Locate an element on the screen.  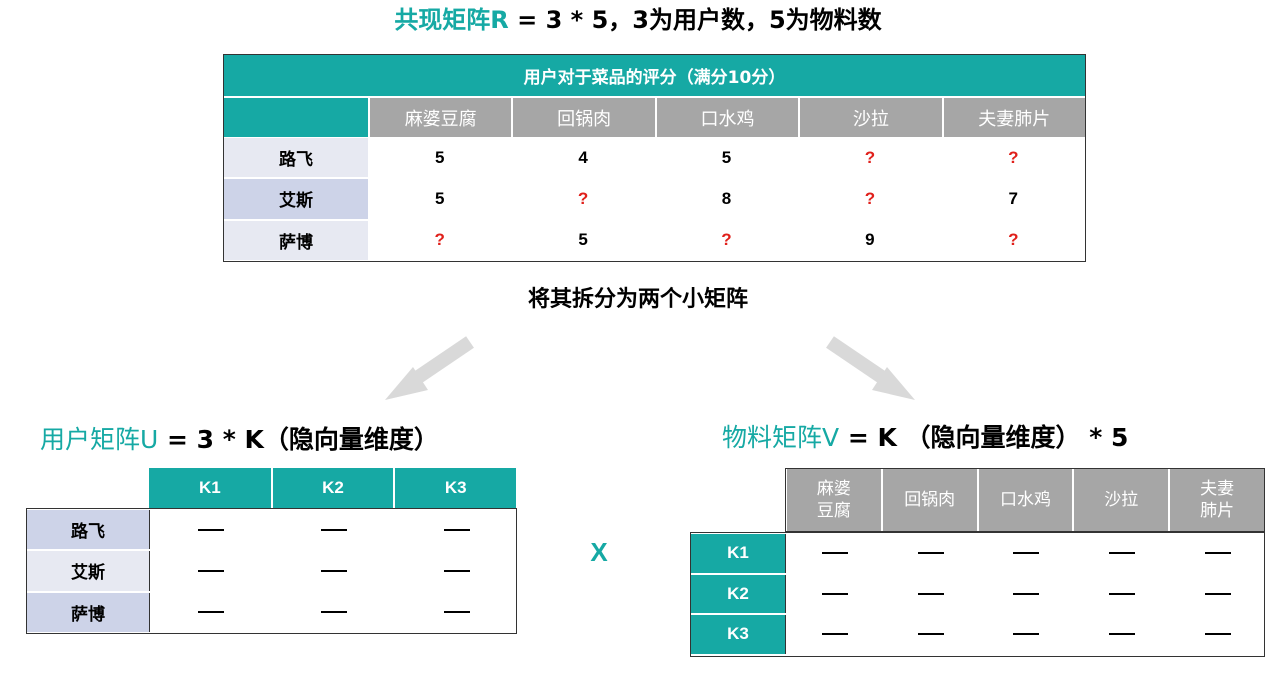
user-matrix-table: K1 K2 K3 路飞 艾斯 萨博 is located at coordinates (271, 551).